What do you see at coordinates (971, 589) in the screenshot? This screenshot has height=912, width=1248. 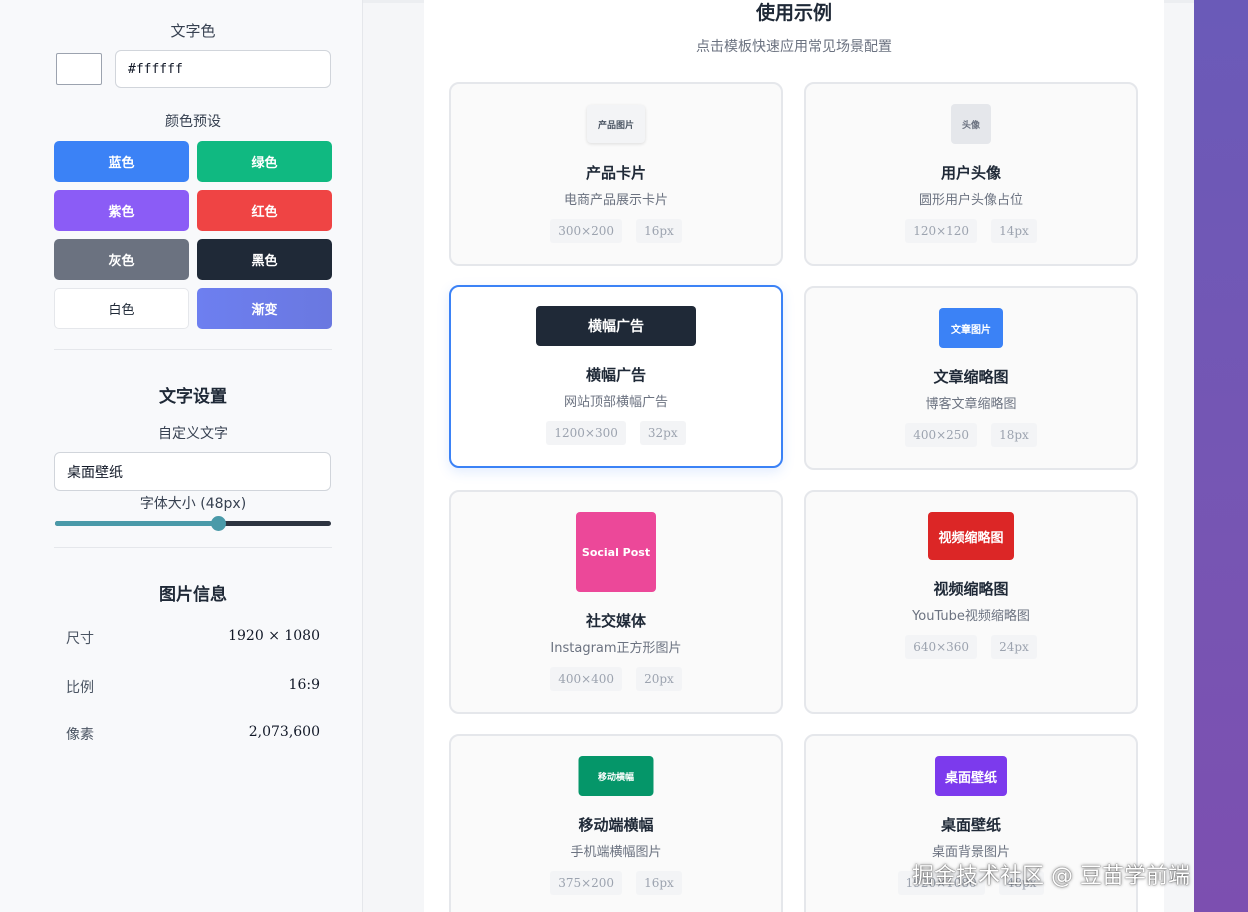 I see `template-title: 视频缩略图` at bounding box center [971, 589].